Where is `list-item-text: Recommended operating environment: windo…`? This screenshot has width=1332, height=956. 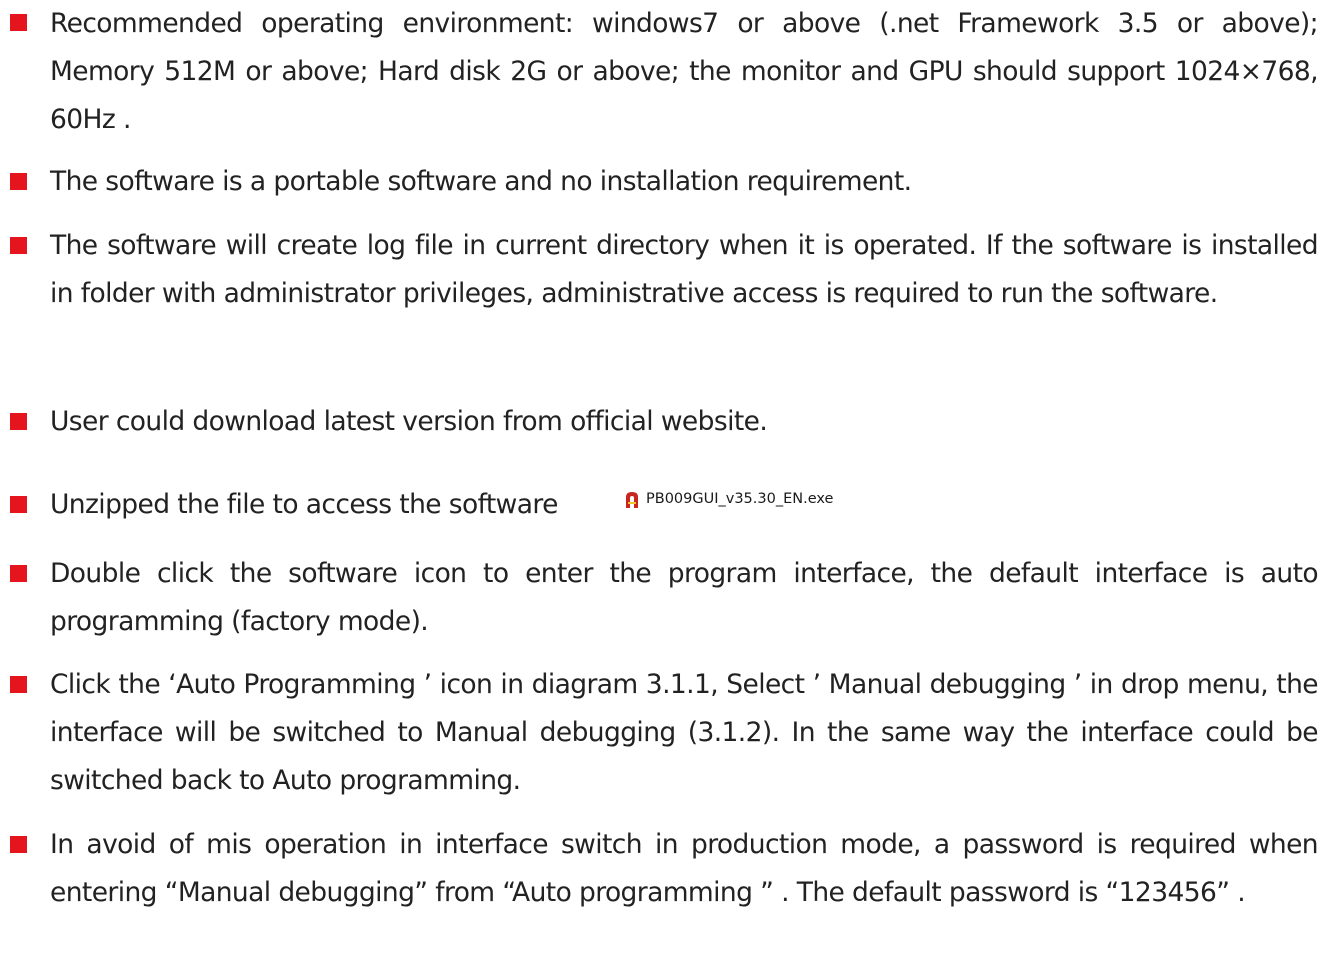 list-item-text: Recommended operating environment: windo… is located at coordinates (684, 71).